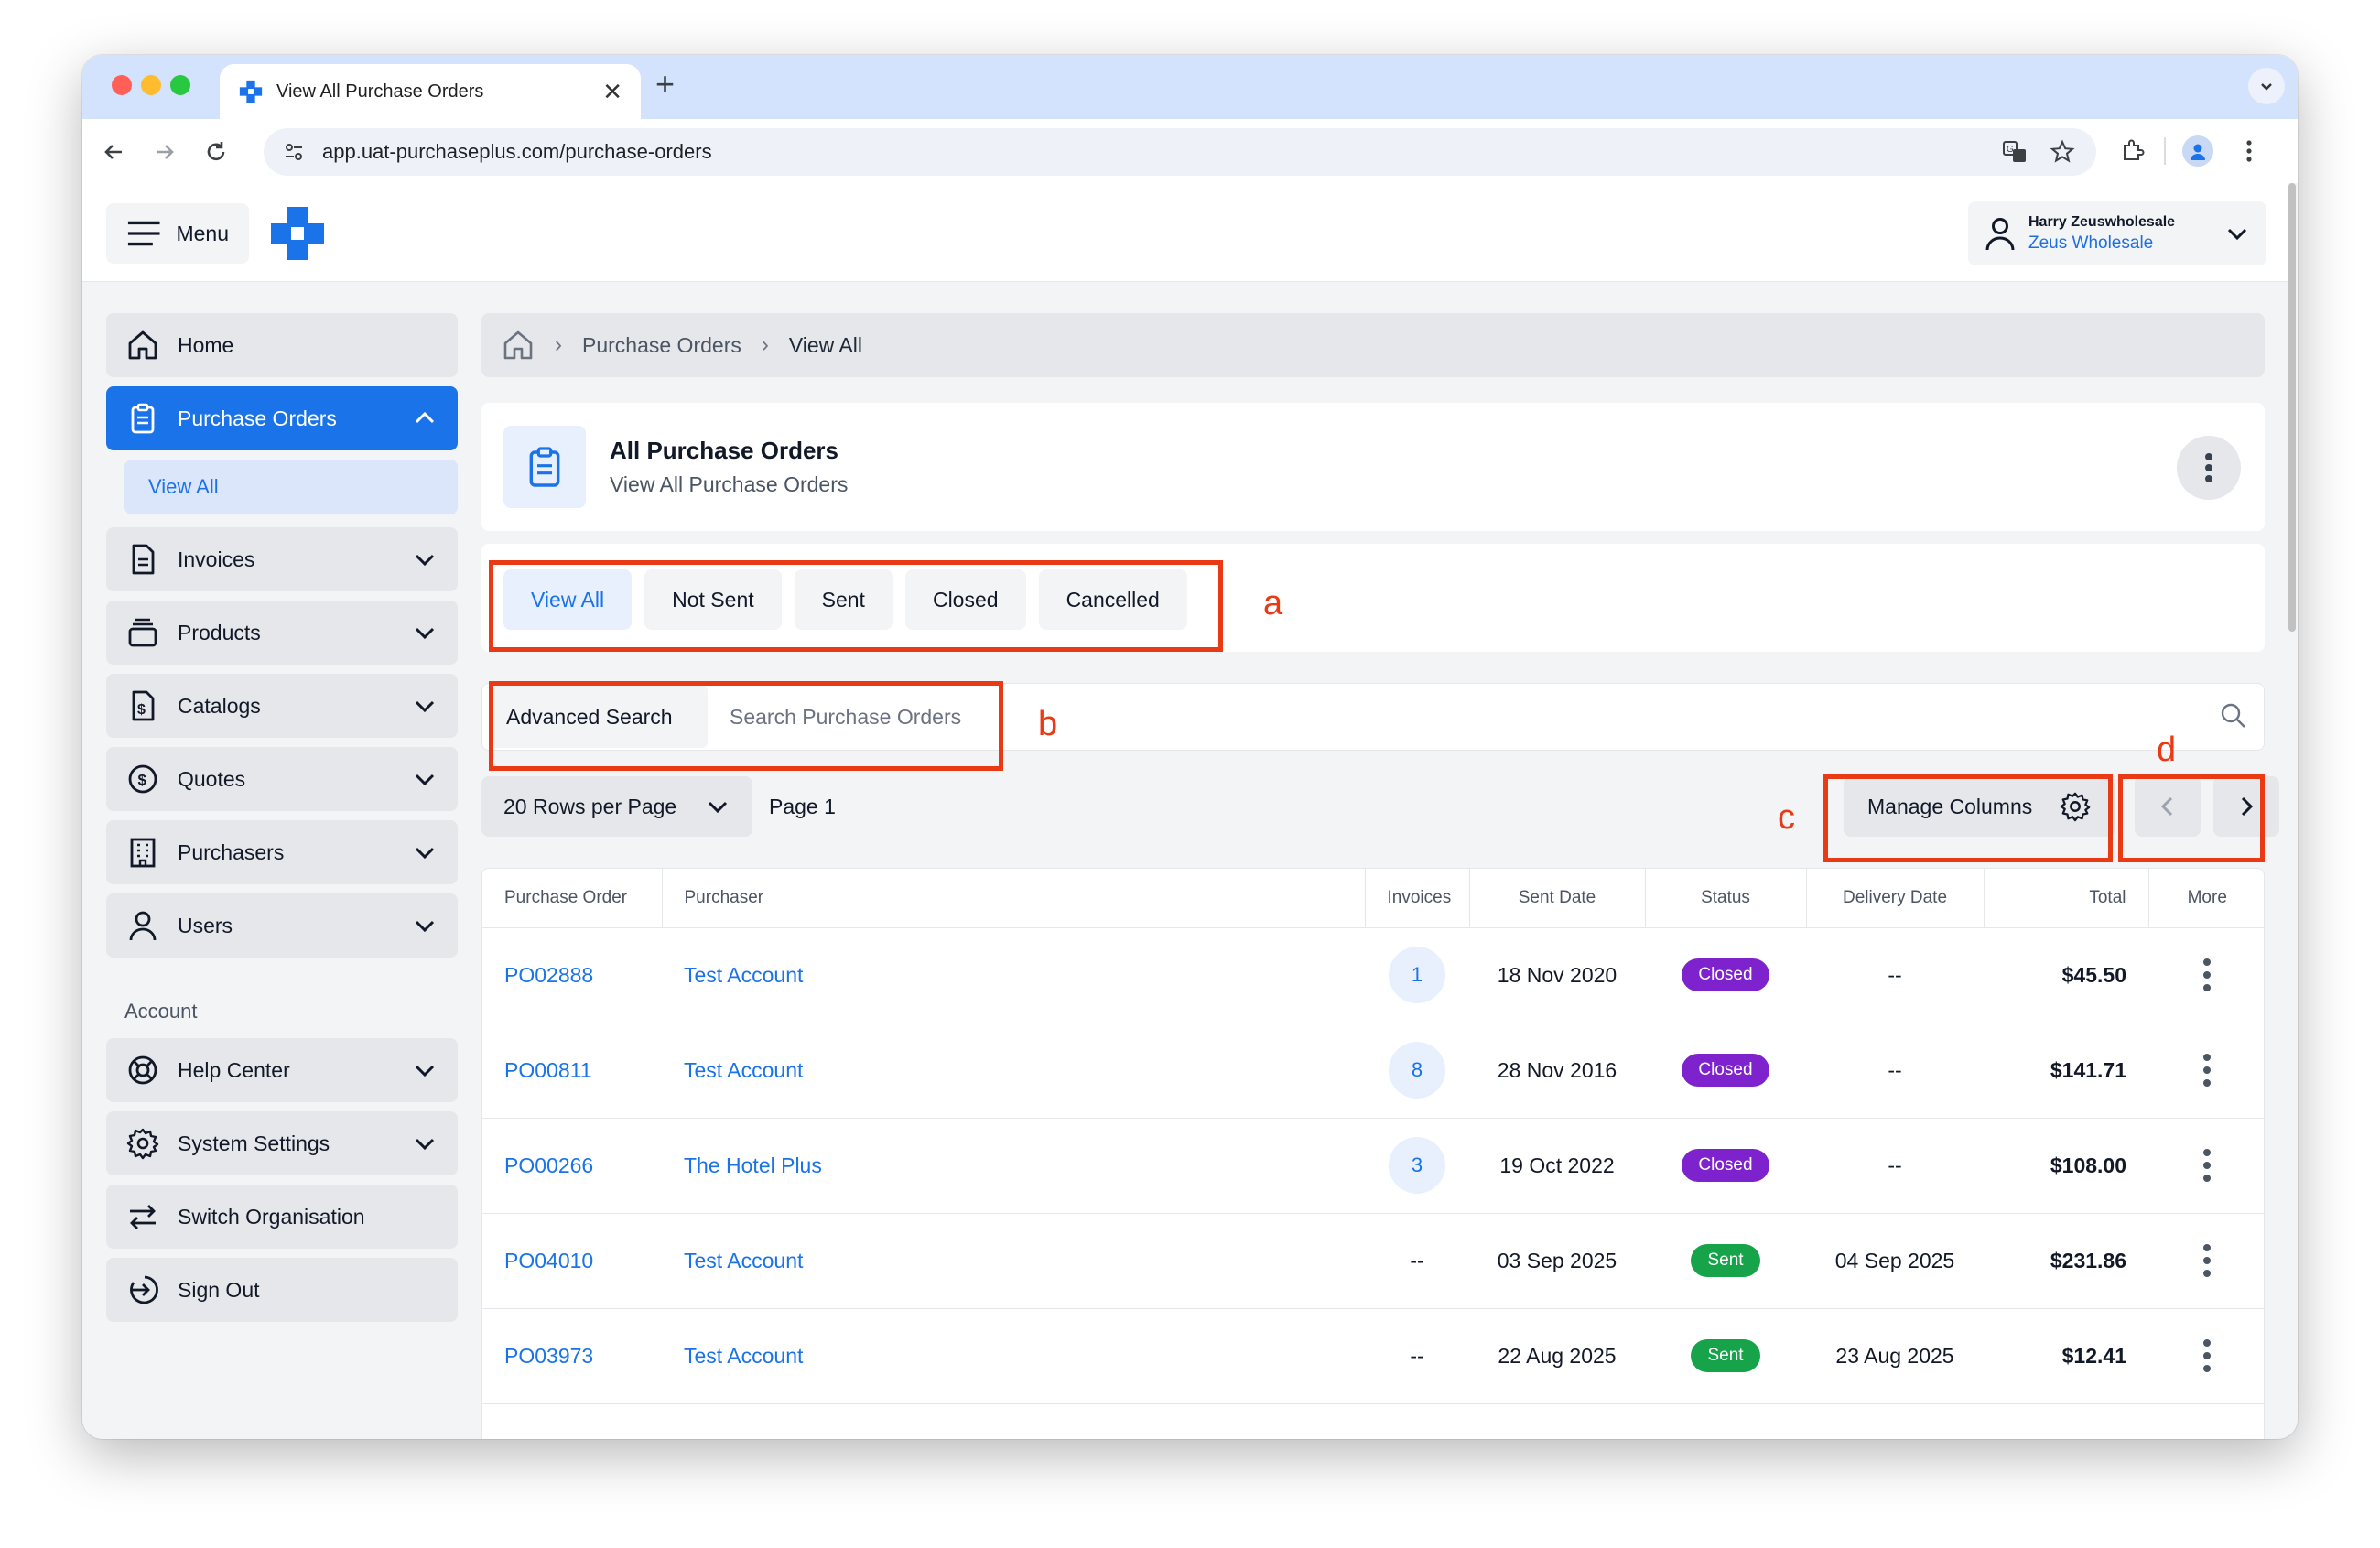 The image size is (2380, 1548). Describe the element at coordinates (2292, 408) in the screenshot. I see `page-scrollbar-thumb` at that location.